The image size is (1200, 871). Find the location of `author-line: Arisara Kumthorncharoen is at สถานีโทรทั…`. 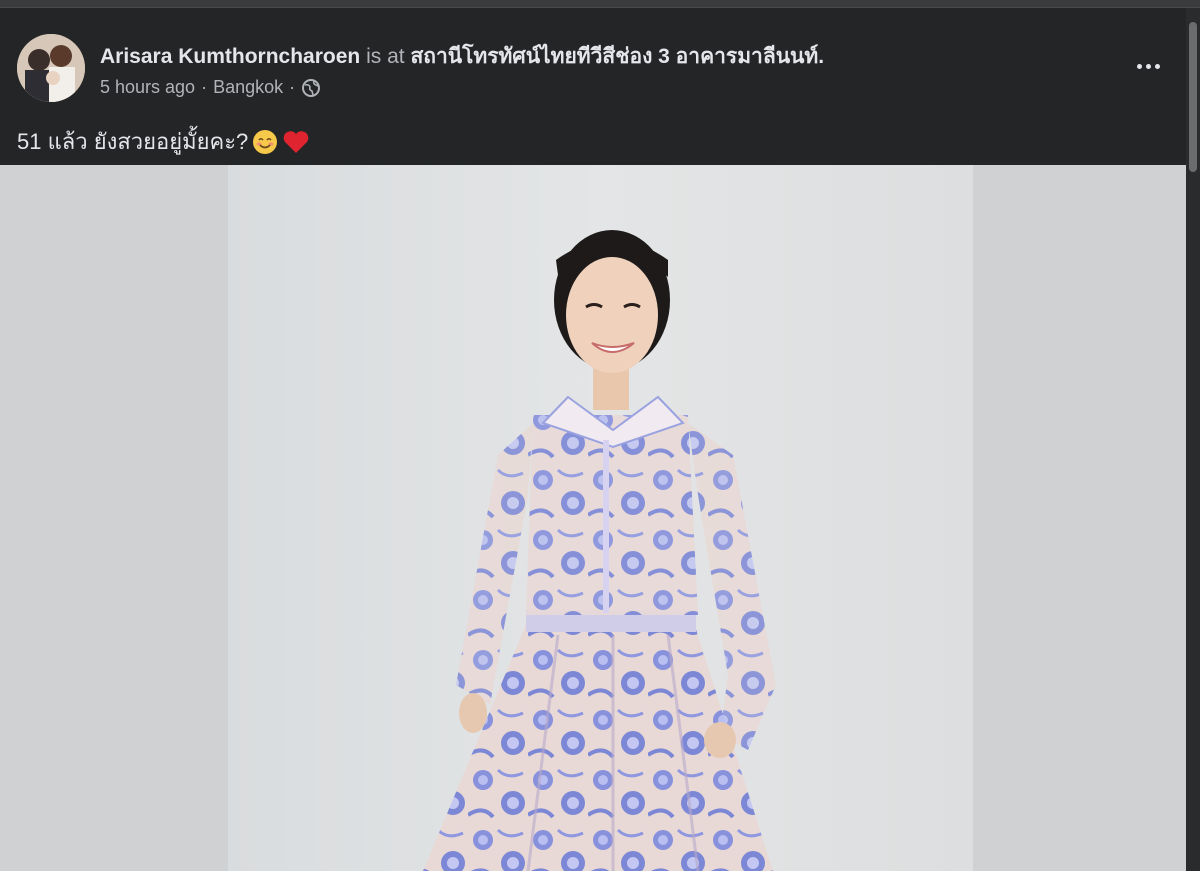

author-line: Arisara Kumthorncharoen is at สถานีโทรทั… is located at coordinates (462, 56).